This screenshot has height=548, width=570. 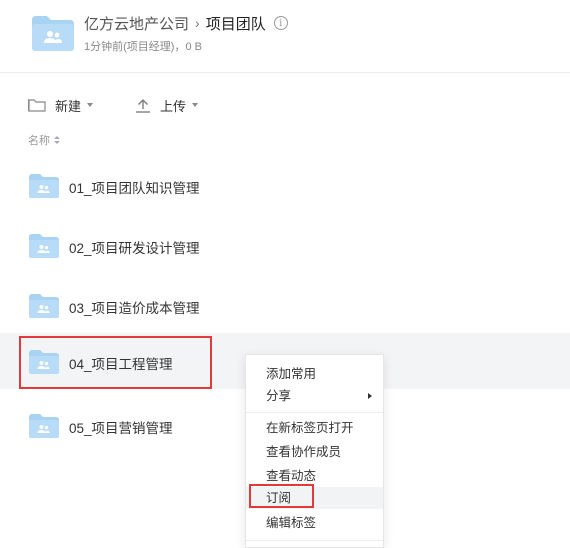 I want to click on folder-name: 05_项目营销管理, so click(x=121, y=428).